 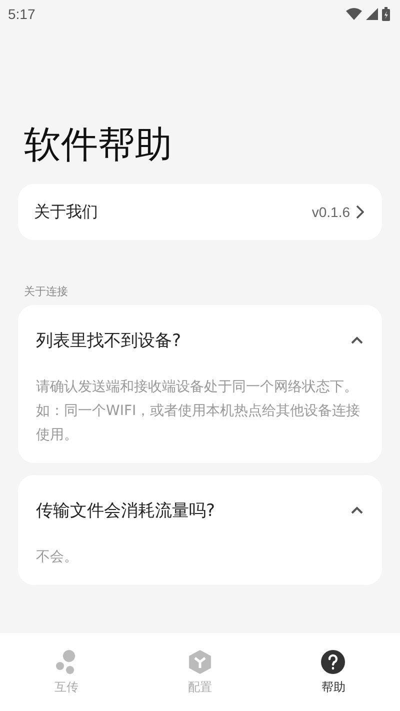 What do you see at coordinates (331, 212) in the screenshot?
I see `version-text: v0.1.6` at bounding box center [331, 212].